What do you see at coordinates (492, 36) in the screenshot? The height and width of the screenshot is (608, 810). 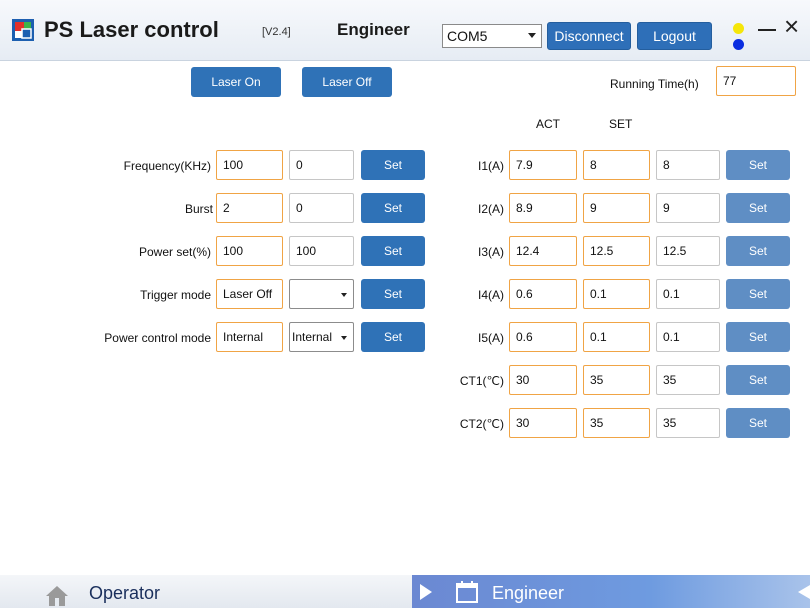 I see `com-port-select: COM5` at bounding box center [492, 36].